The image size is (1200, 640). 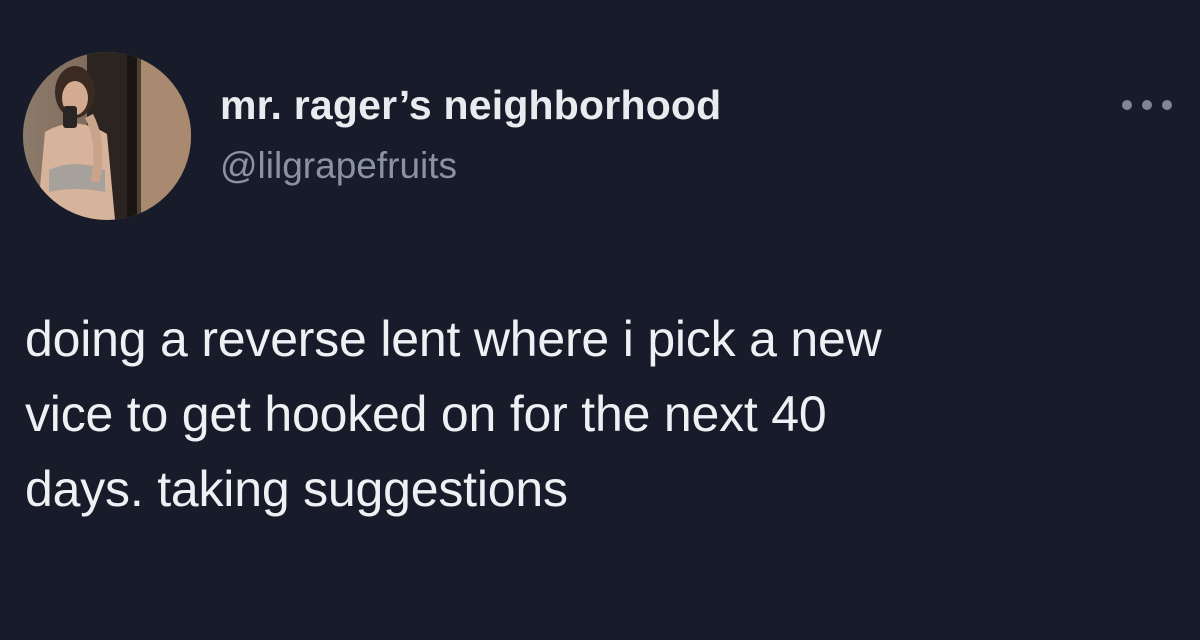 I want to click on more-options-button, so click(x=1147, y=105).